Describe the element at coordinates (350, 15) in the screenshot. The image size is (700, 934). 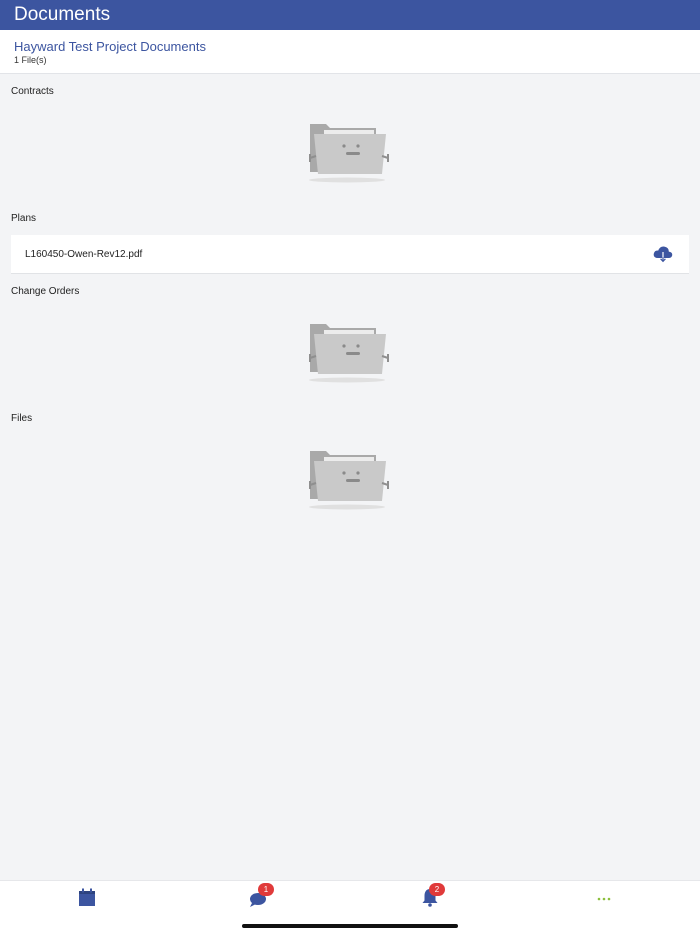
I see `app-header: Documents` at that location.